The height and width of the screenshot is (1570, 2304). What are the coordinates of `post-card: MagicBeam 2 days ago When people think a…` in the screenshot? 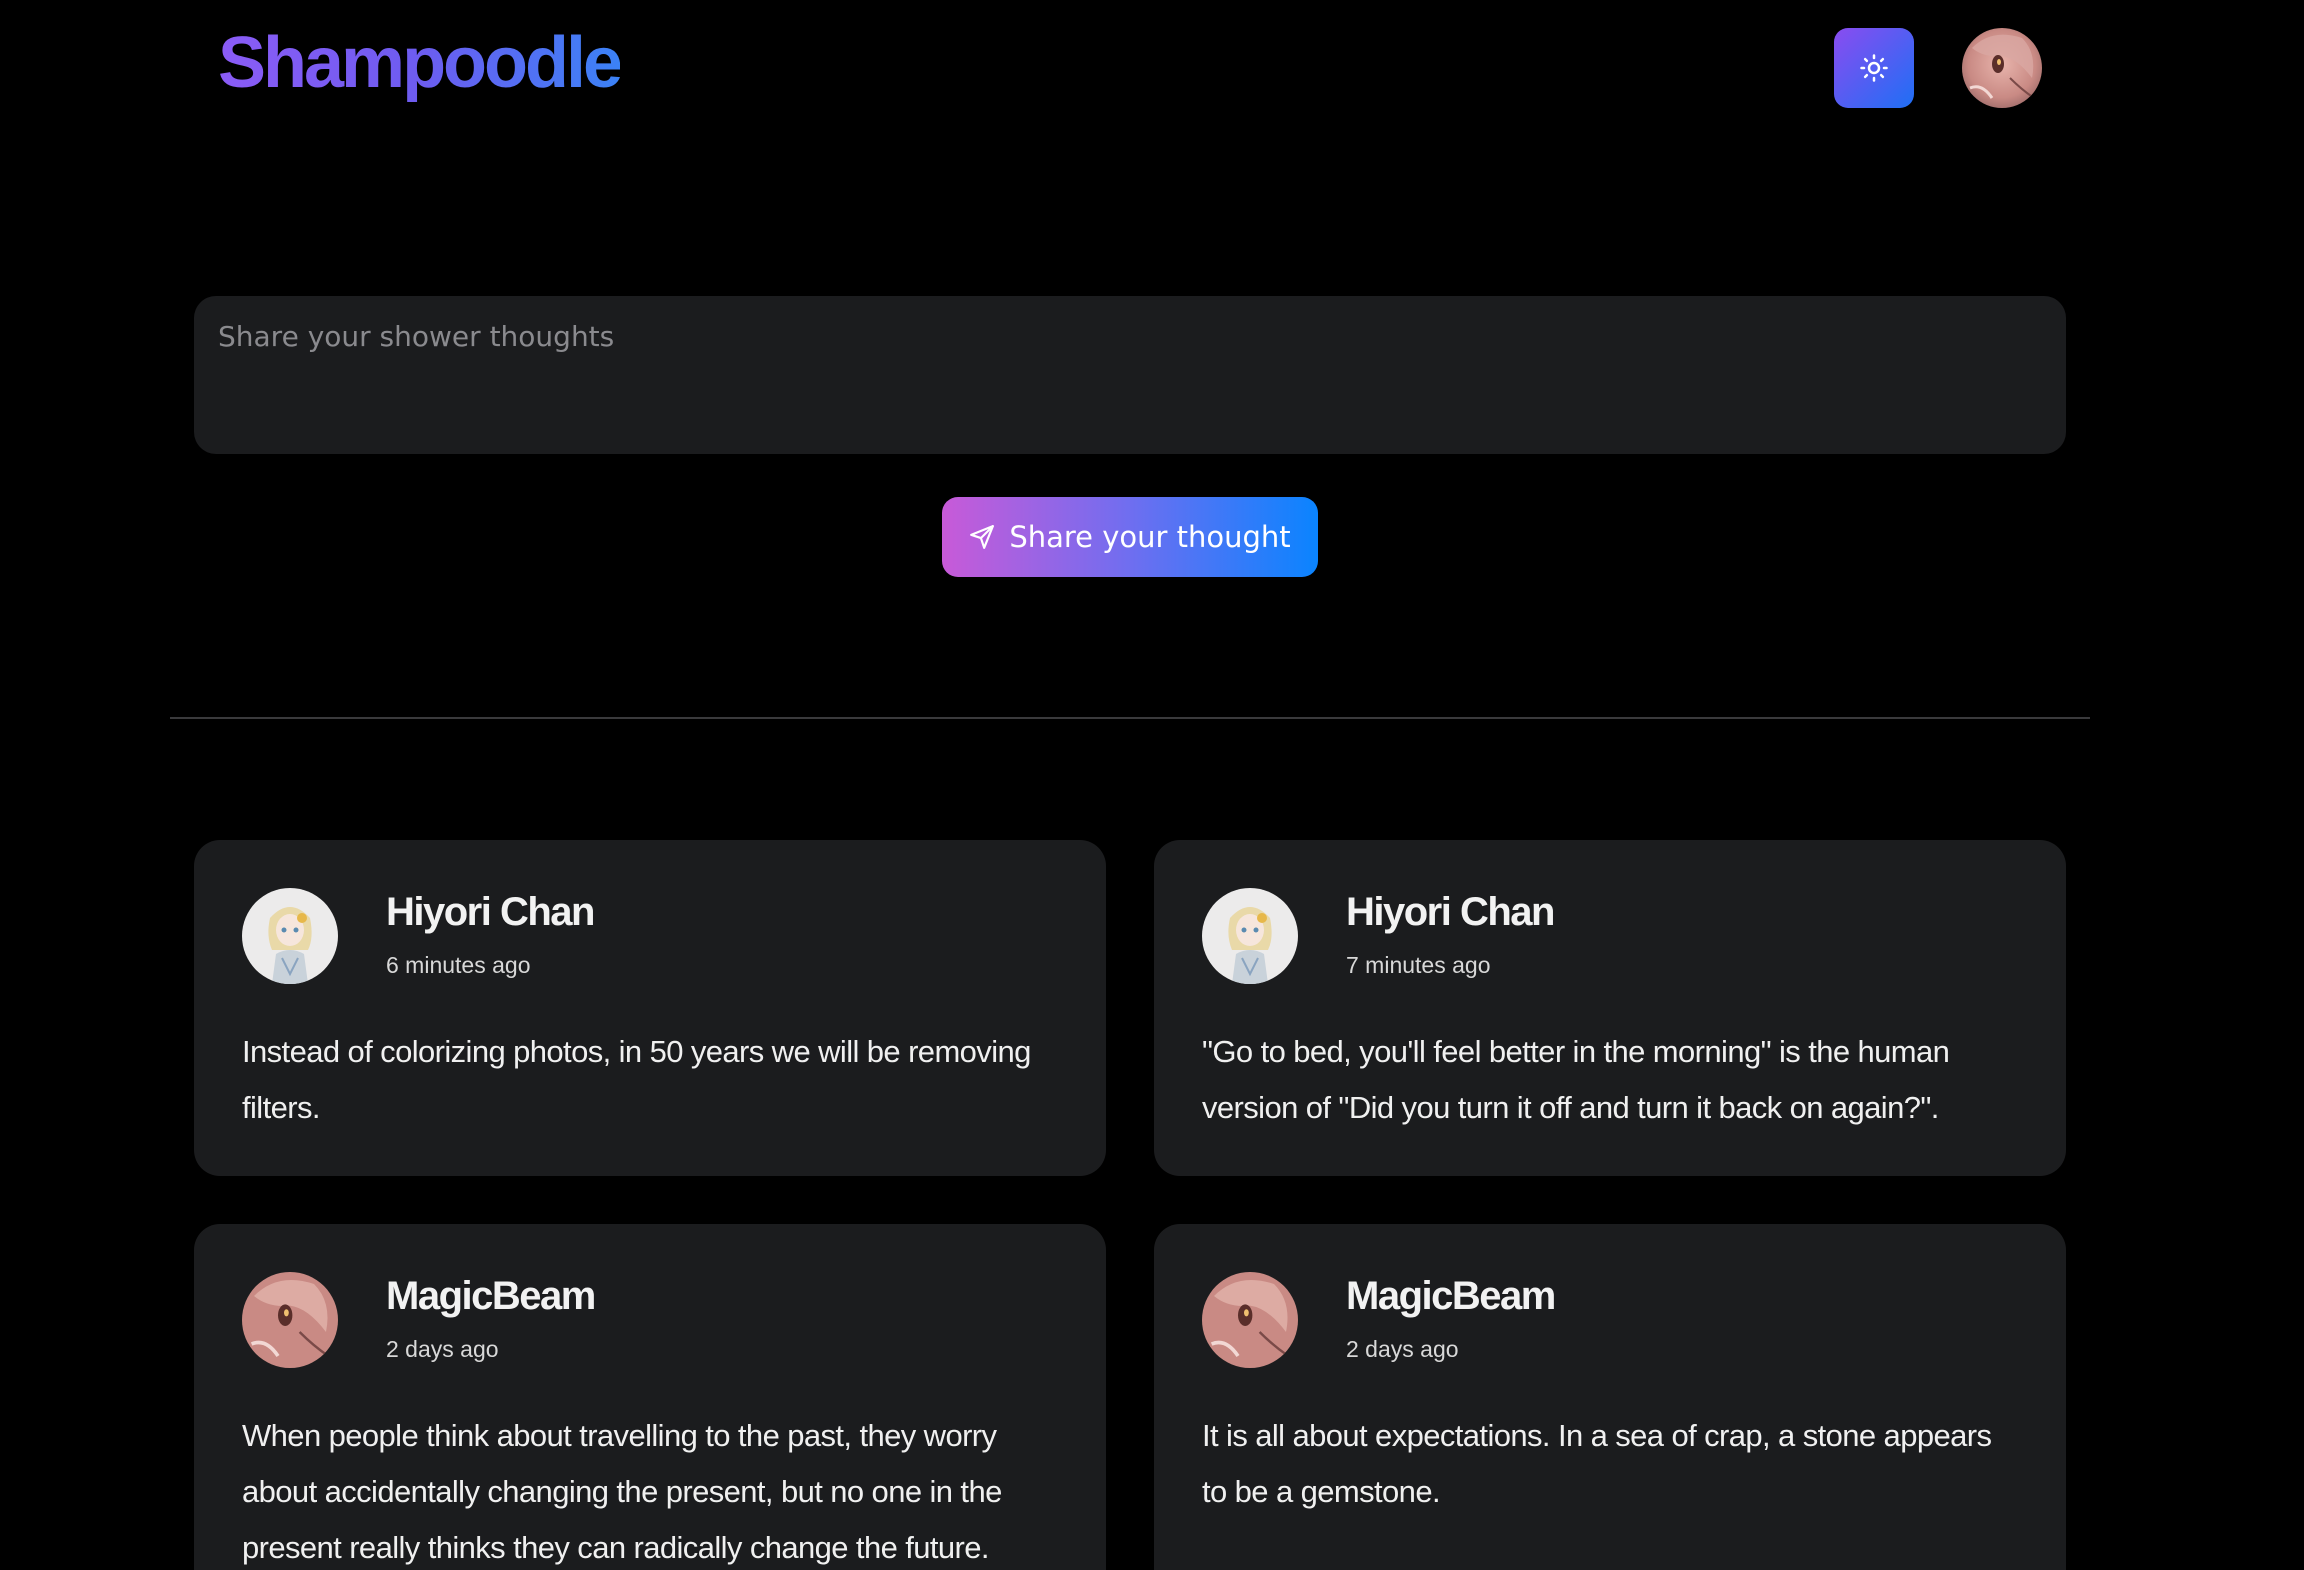 It's located at (650, 1397).